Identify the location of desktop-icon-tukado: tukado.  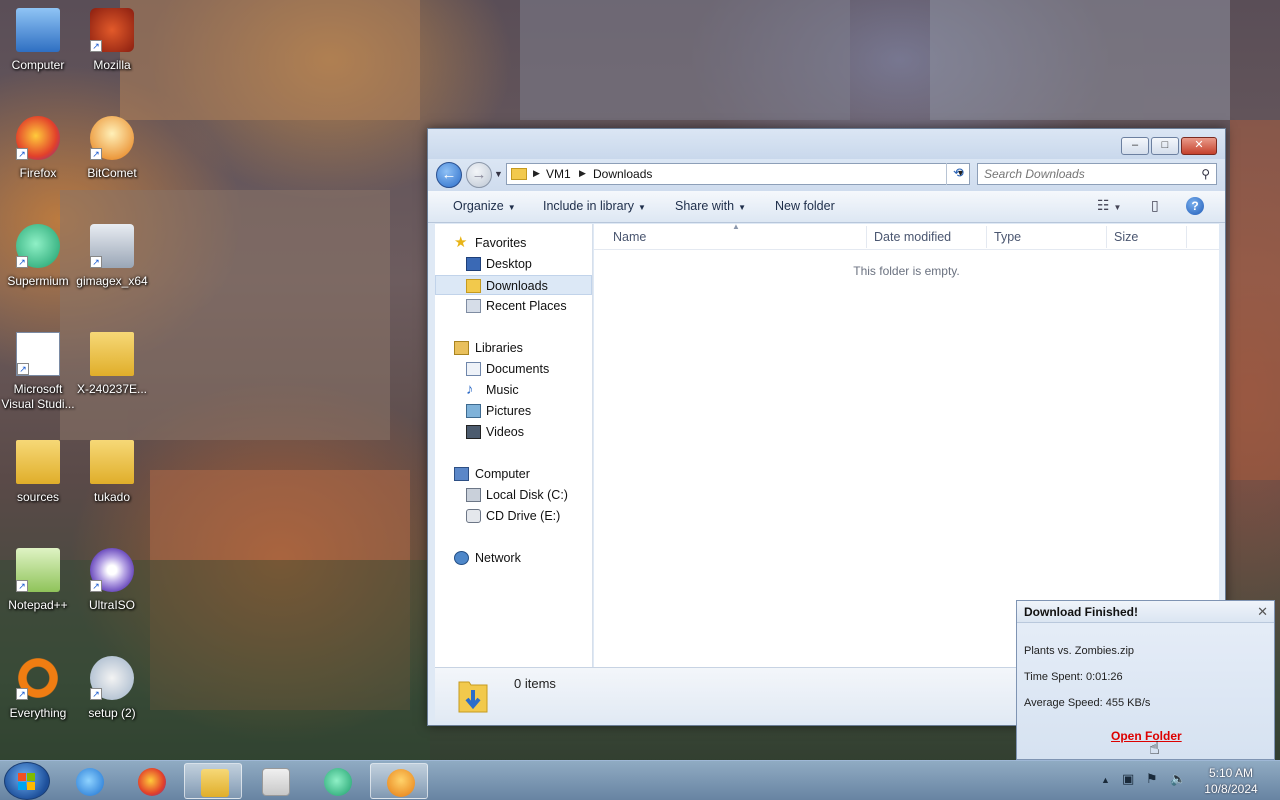
(112, 486).